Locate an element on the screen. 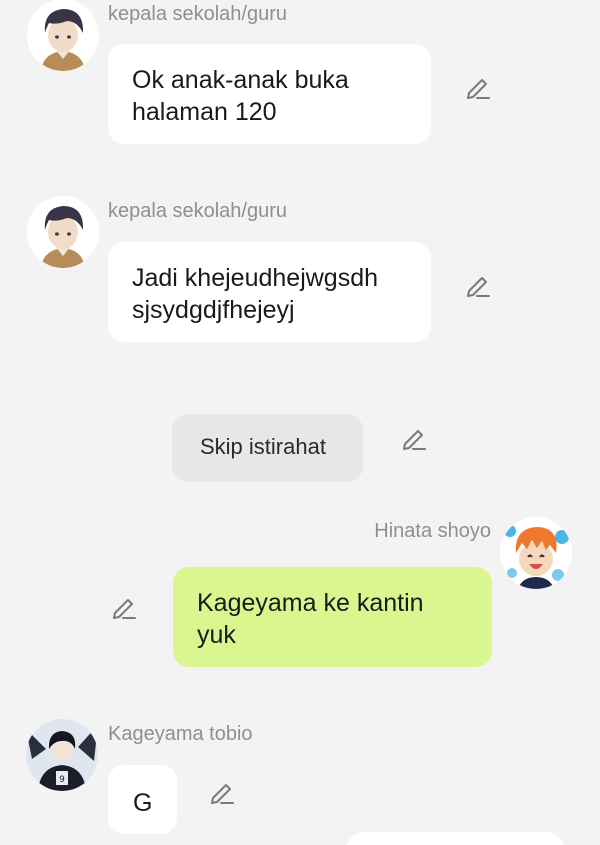 Image resolution: width=600 pixels, height=845 pixels. svg-text: 9 is located at coordinates (62, 780).